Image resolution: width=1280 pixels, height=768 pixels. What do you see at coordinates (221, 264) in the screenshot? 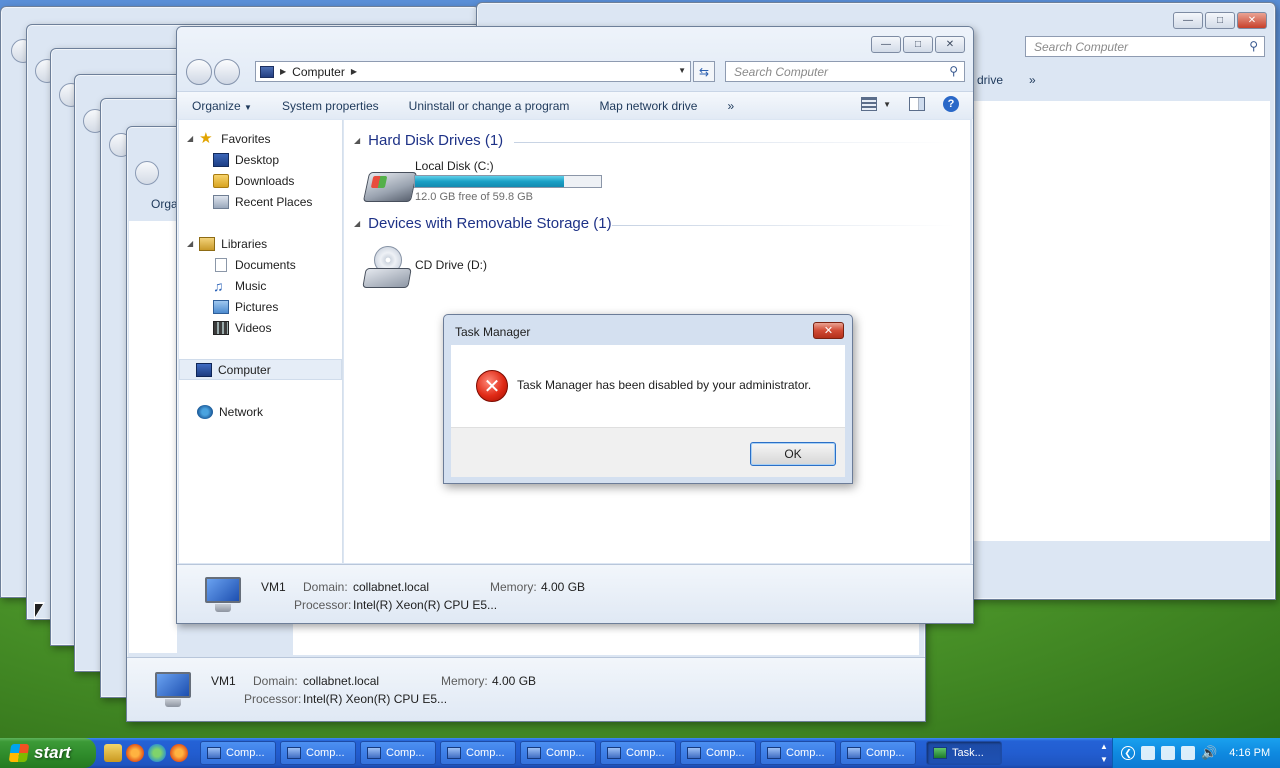
I see `documents-icon` at bounding box center [221, 264].